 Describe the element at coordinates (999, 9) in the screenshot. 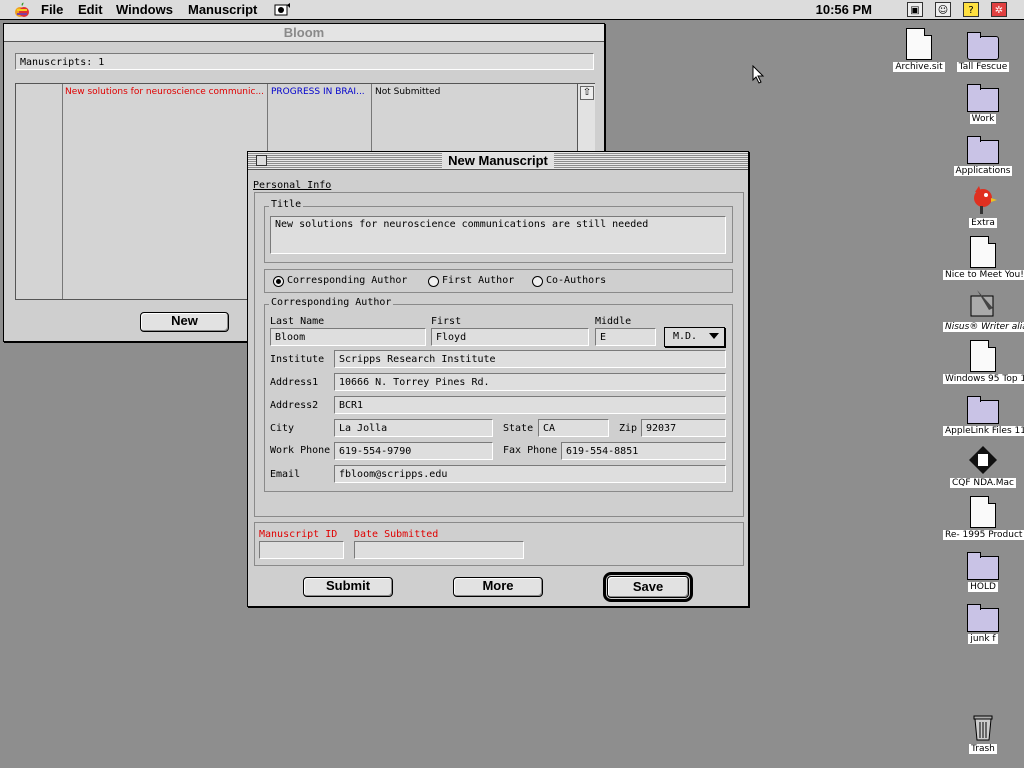

I see `balloon-help-icon: ✲` at that location.